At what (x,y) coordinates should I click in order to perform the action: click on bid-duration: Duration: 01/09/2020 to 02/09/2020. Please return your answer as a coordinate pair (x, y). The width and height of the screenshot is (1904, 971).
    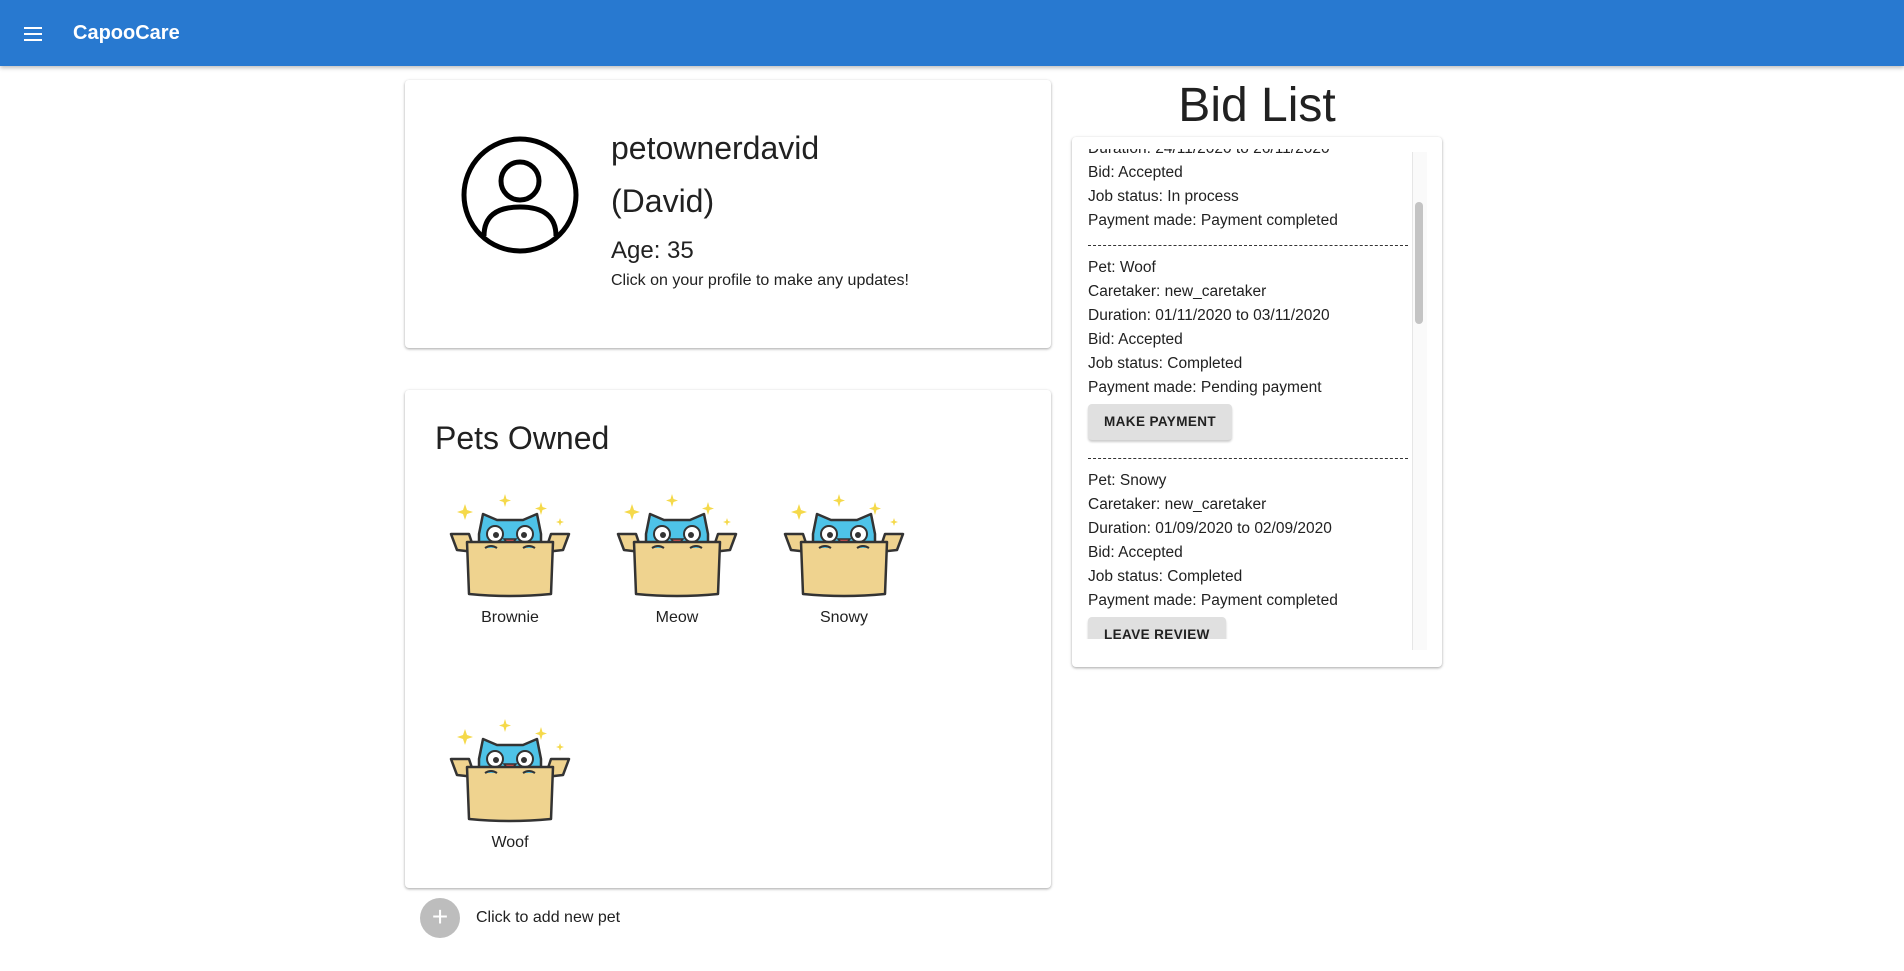
    Looking at the image, I should click on (1210, 528).